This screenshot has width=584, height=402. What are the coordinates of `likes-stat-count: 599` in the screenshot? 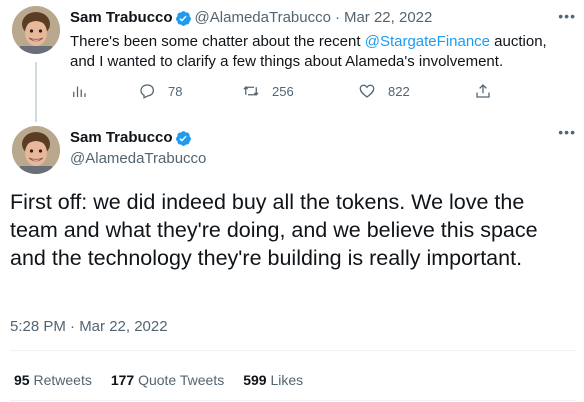 It's located at (255, 380).